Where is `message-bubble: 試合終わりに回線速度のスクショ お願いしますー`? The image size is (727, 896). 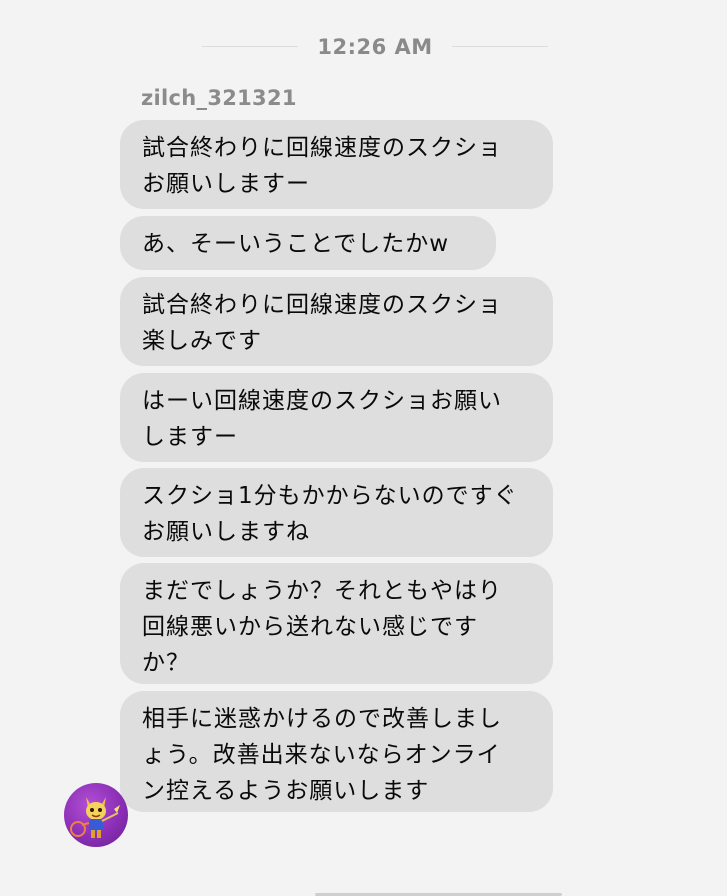 message-bubble: 試合終わりに回線速度のスクショ お願いしますー is located at coordinates (336, 164).